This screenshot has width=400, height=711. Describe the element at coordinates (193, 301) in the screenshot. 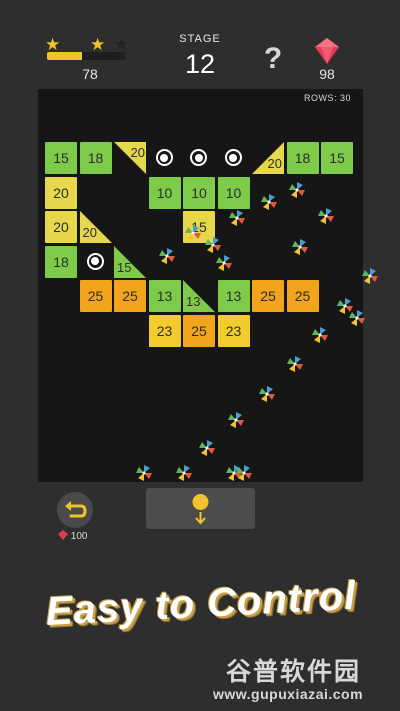

I see `triangle-brick-value: 13` at that location.